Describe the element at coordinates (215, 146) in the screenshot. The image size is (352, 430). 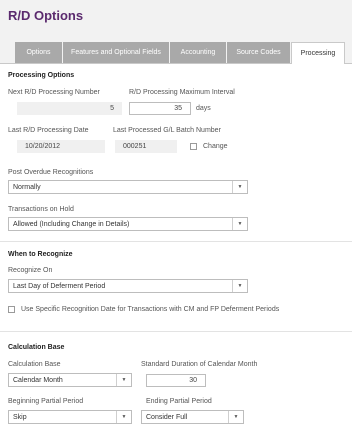
I see `change-label: Change` at that location.